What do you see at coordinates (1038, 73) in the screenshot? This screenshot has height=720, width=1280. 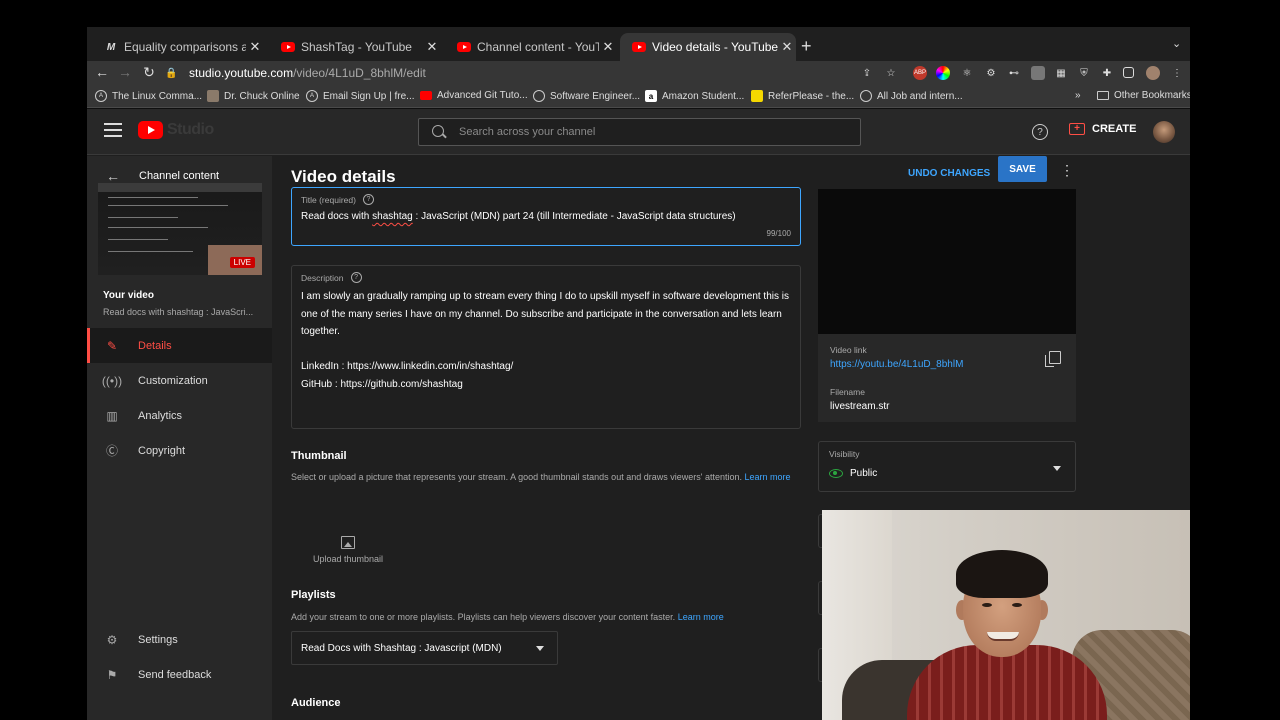 I see `puzzle-ext-icon` at bounding box center [1038, 73].